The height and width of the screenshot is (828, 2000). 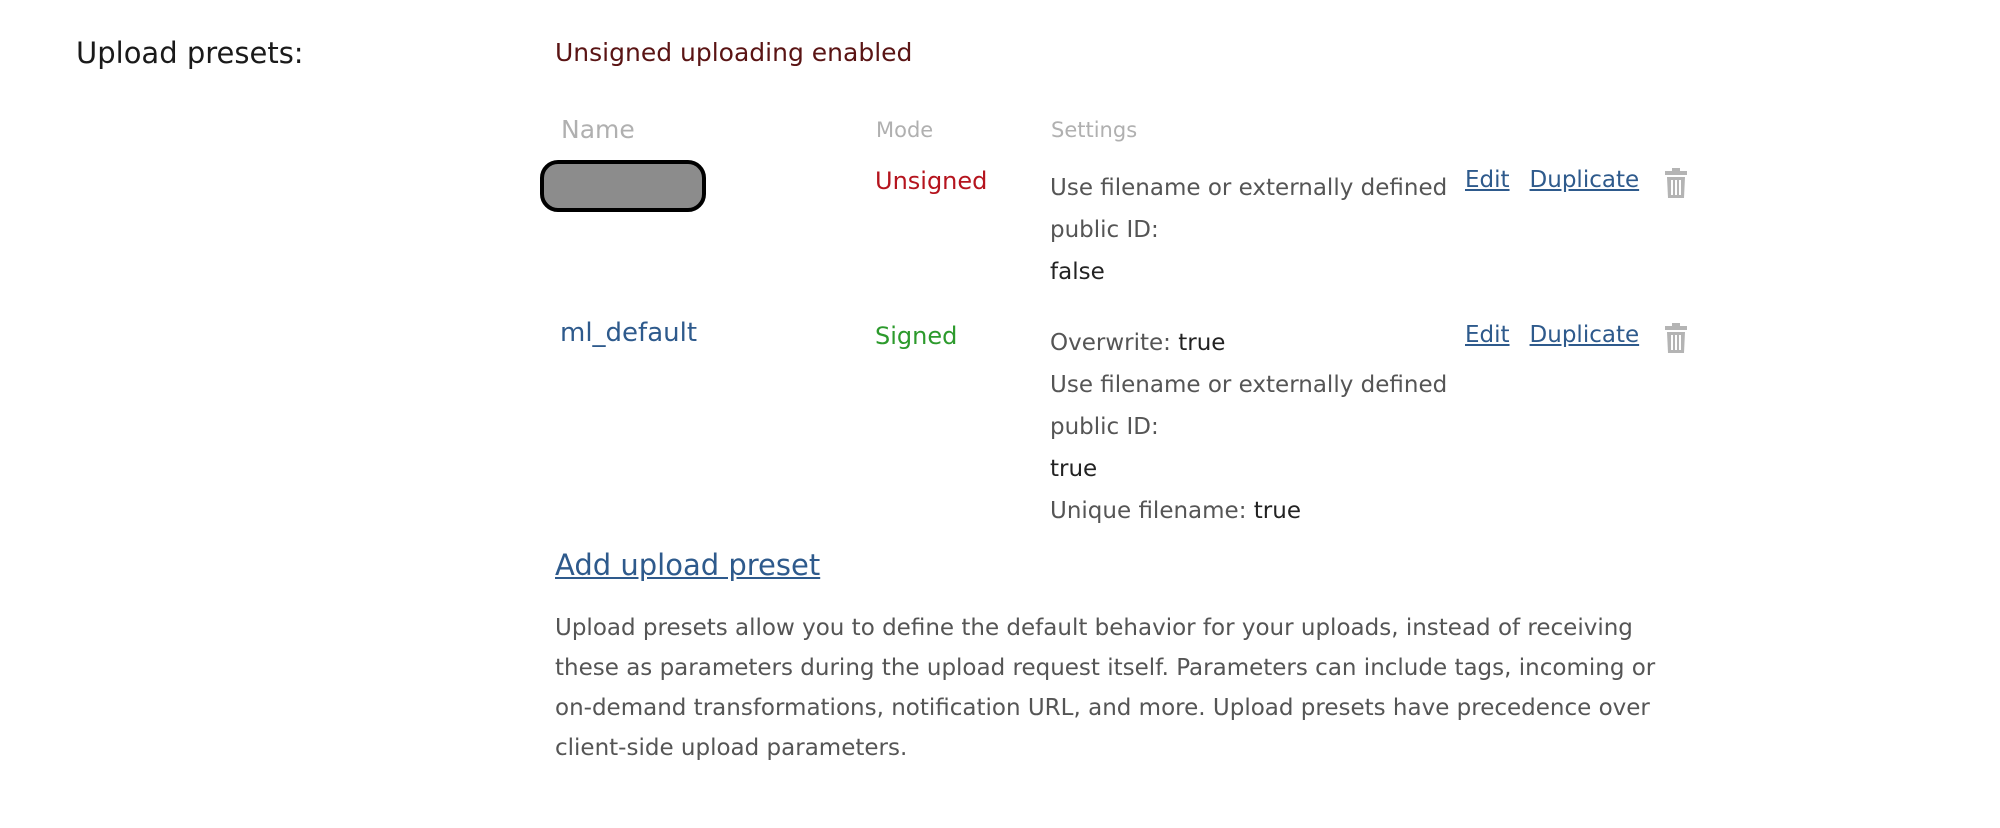 I want to click on preset-mode: Signed, so click(x=916, y=336).